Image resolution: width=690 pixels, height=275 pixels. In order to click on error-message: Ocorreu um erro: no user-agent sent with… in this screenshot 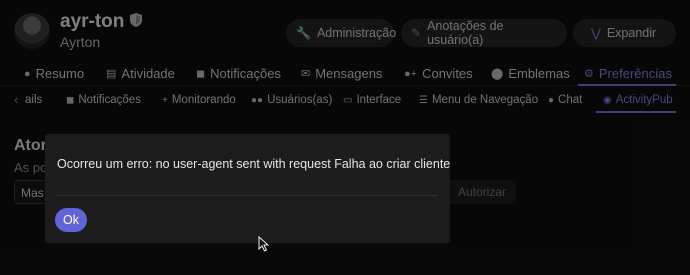, I will do `click(254, 164)`.